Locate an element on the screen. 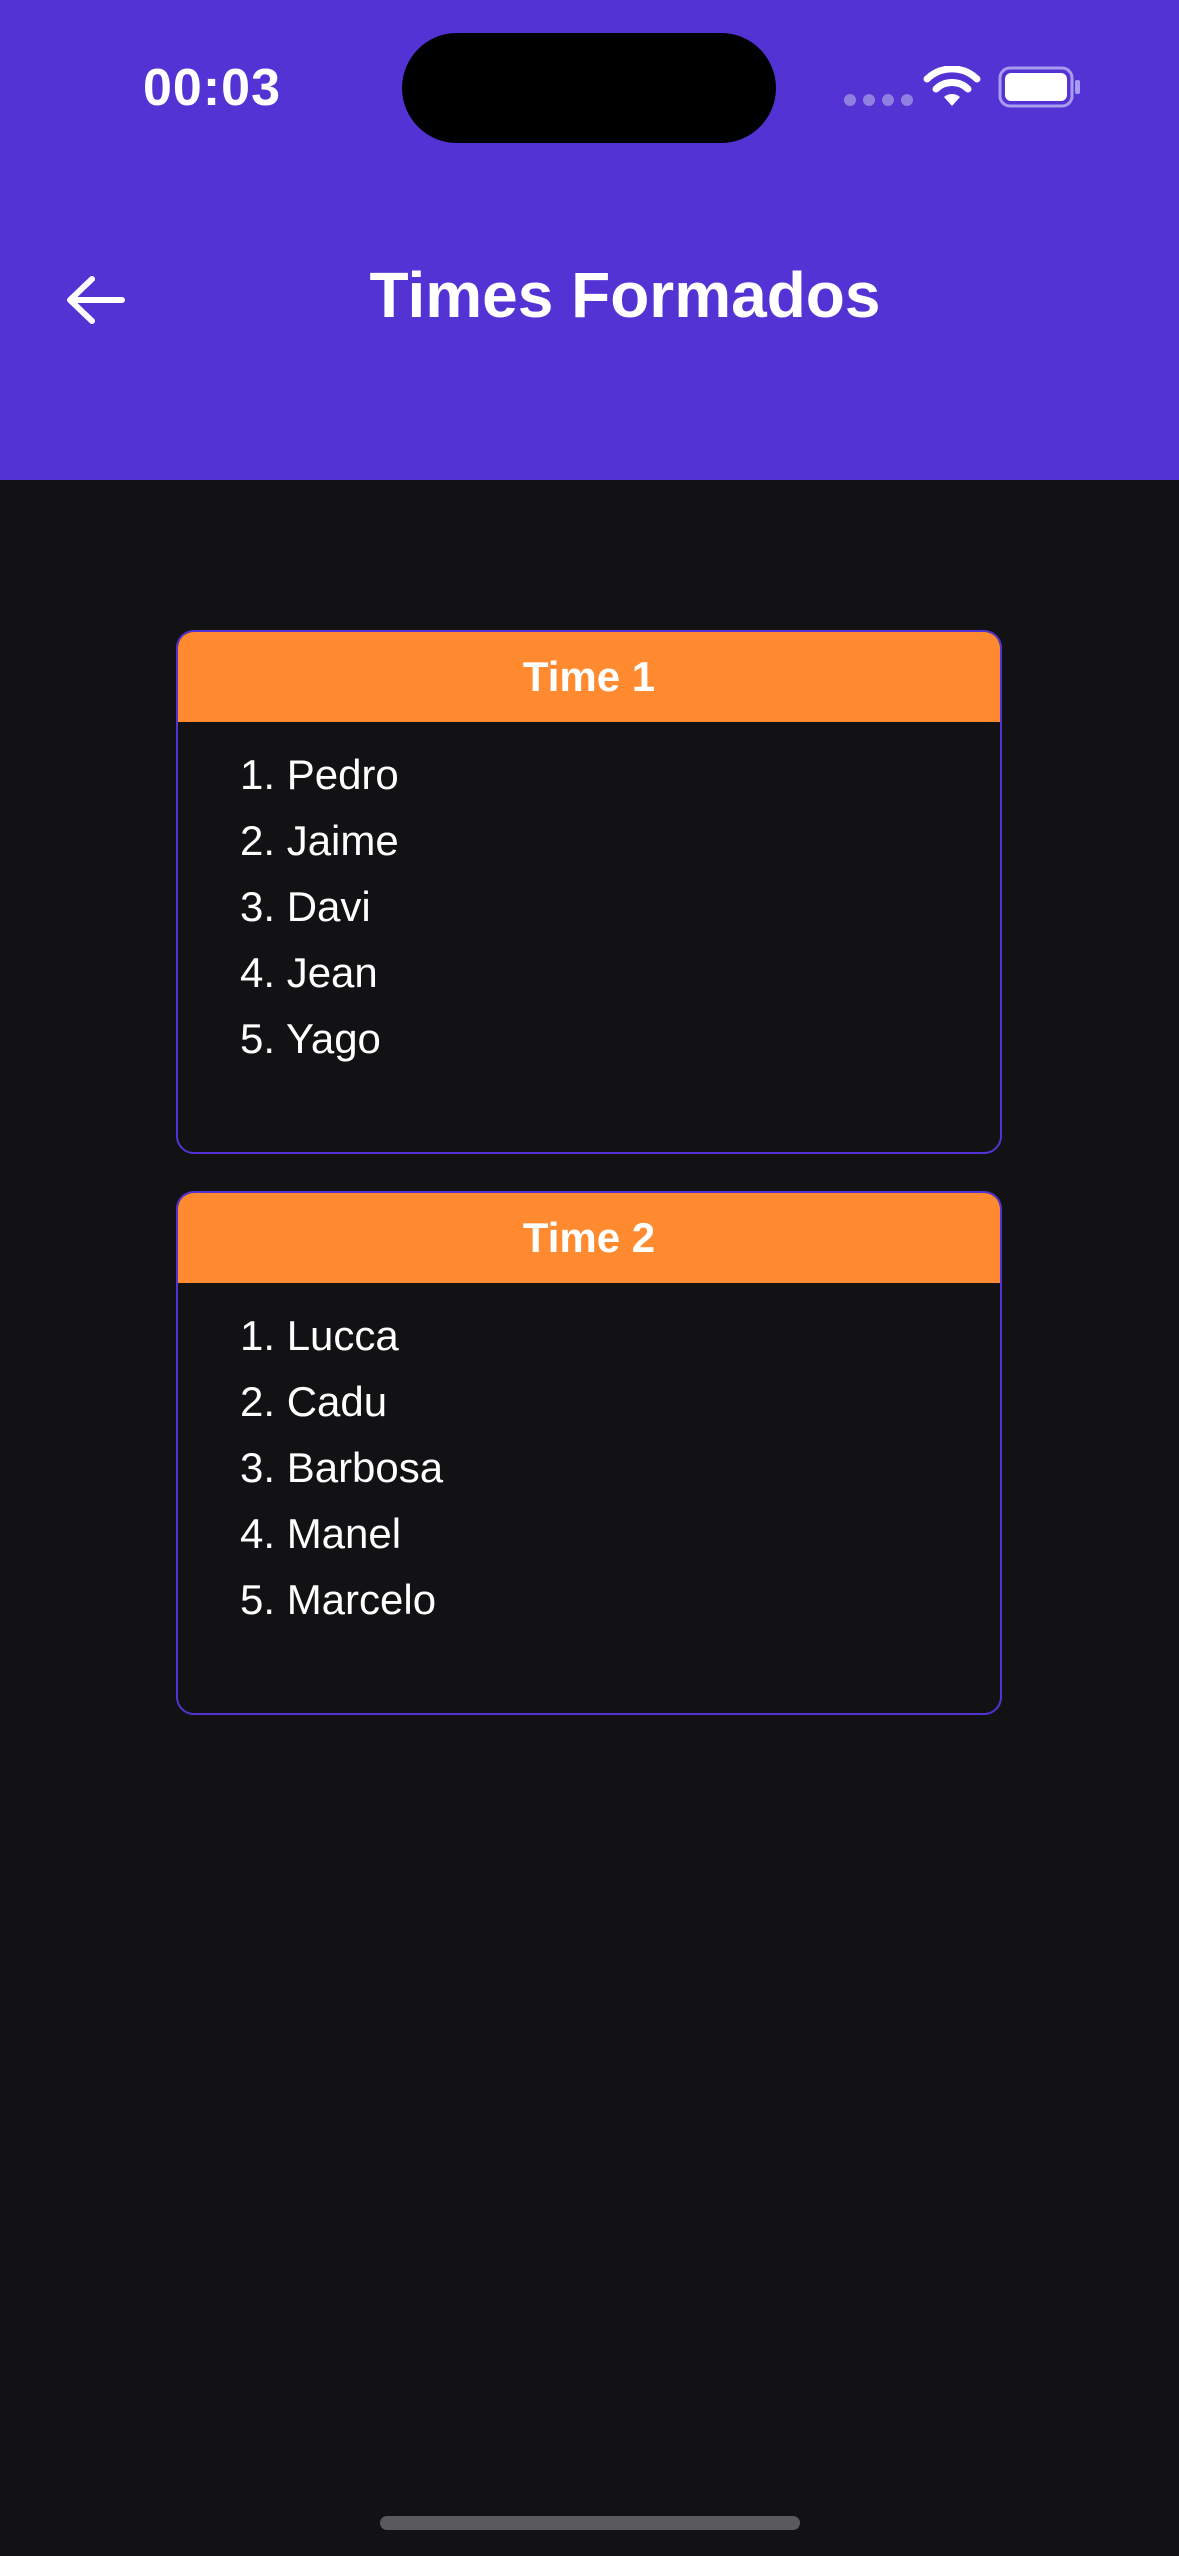 Image resolution: width=1179 pixels, height=2556 pixels. home-indicator is located at coordinates (590, 2523).